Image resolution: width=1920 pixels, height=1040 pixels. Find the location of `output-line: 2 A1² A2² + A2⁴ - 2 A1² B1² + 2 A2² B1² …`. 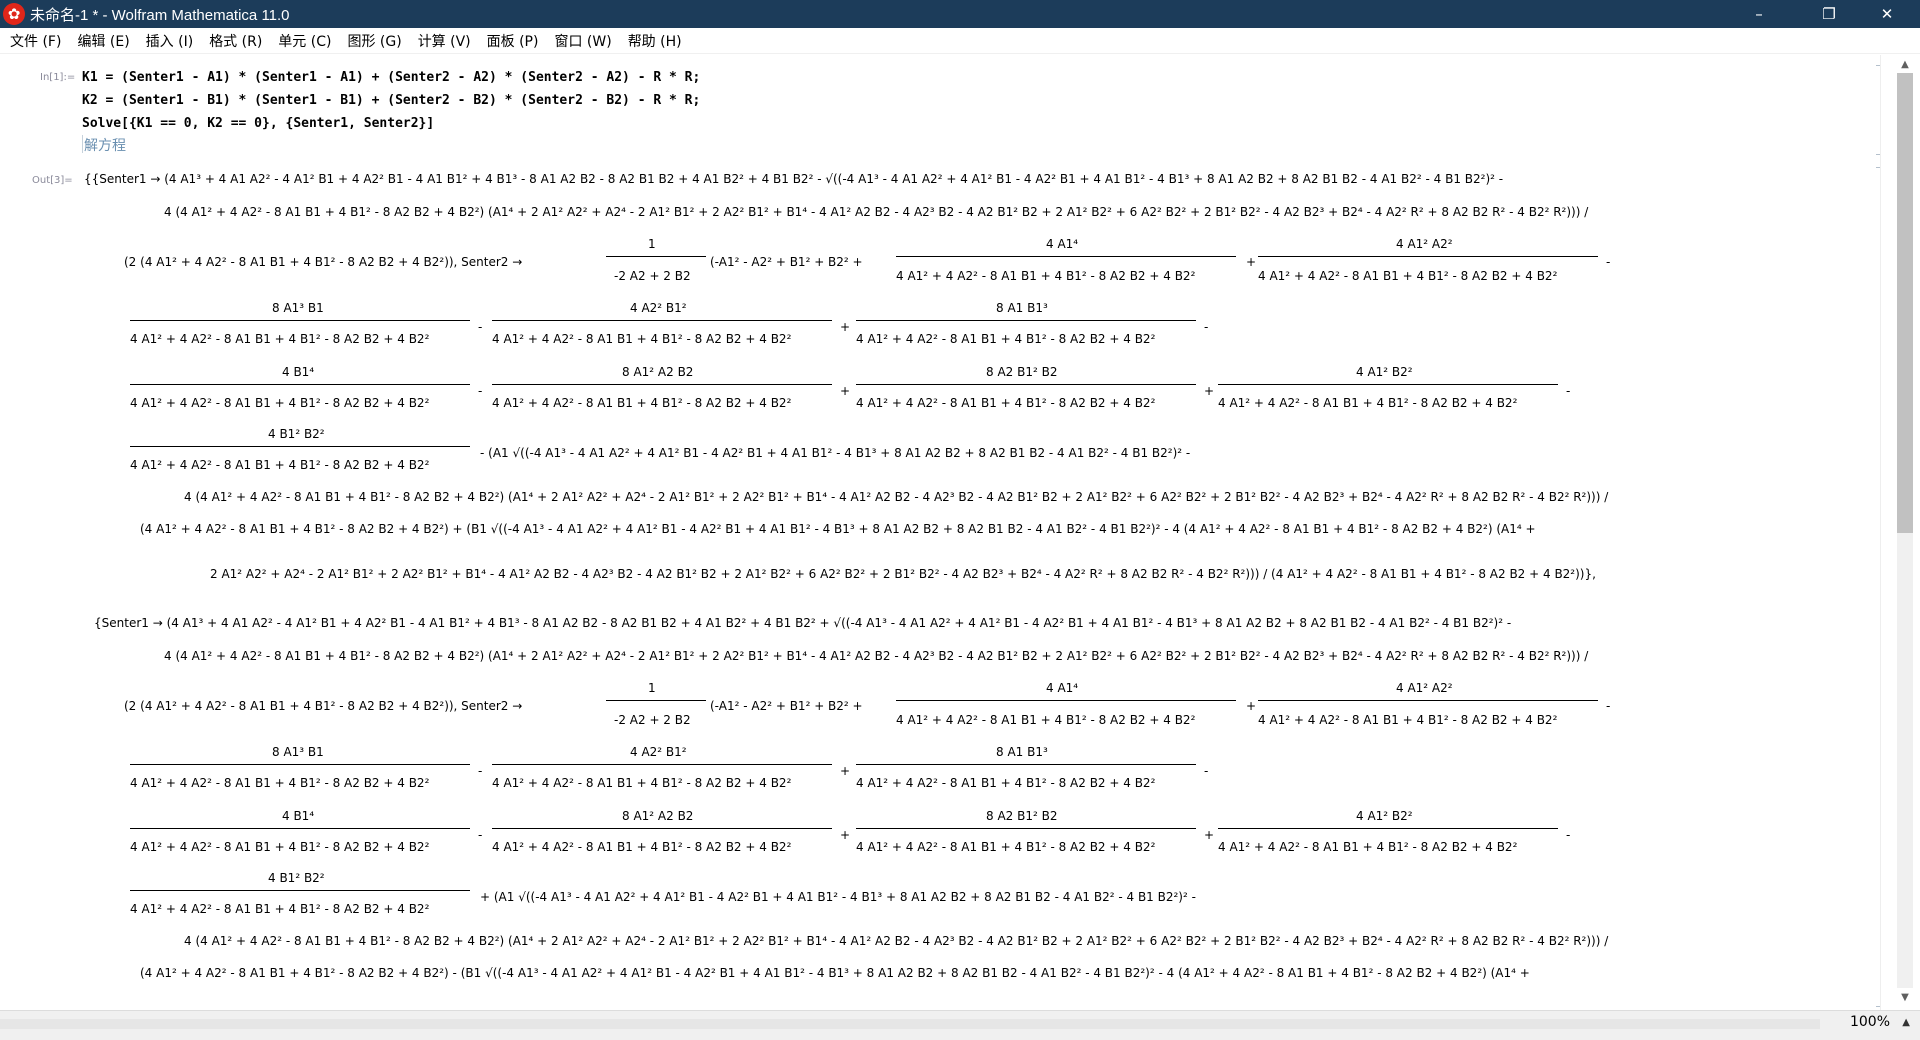

output-line: 2 A1² A2² + A2⁴ - 2 A1² B1² + 2 A2² B1² … is located at coordinates (903, 574).